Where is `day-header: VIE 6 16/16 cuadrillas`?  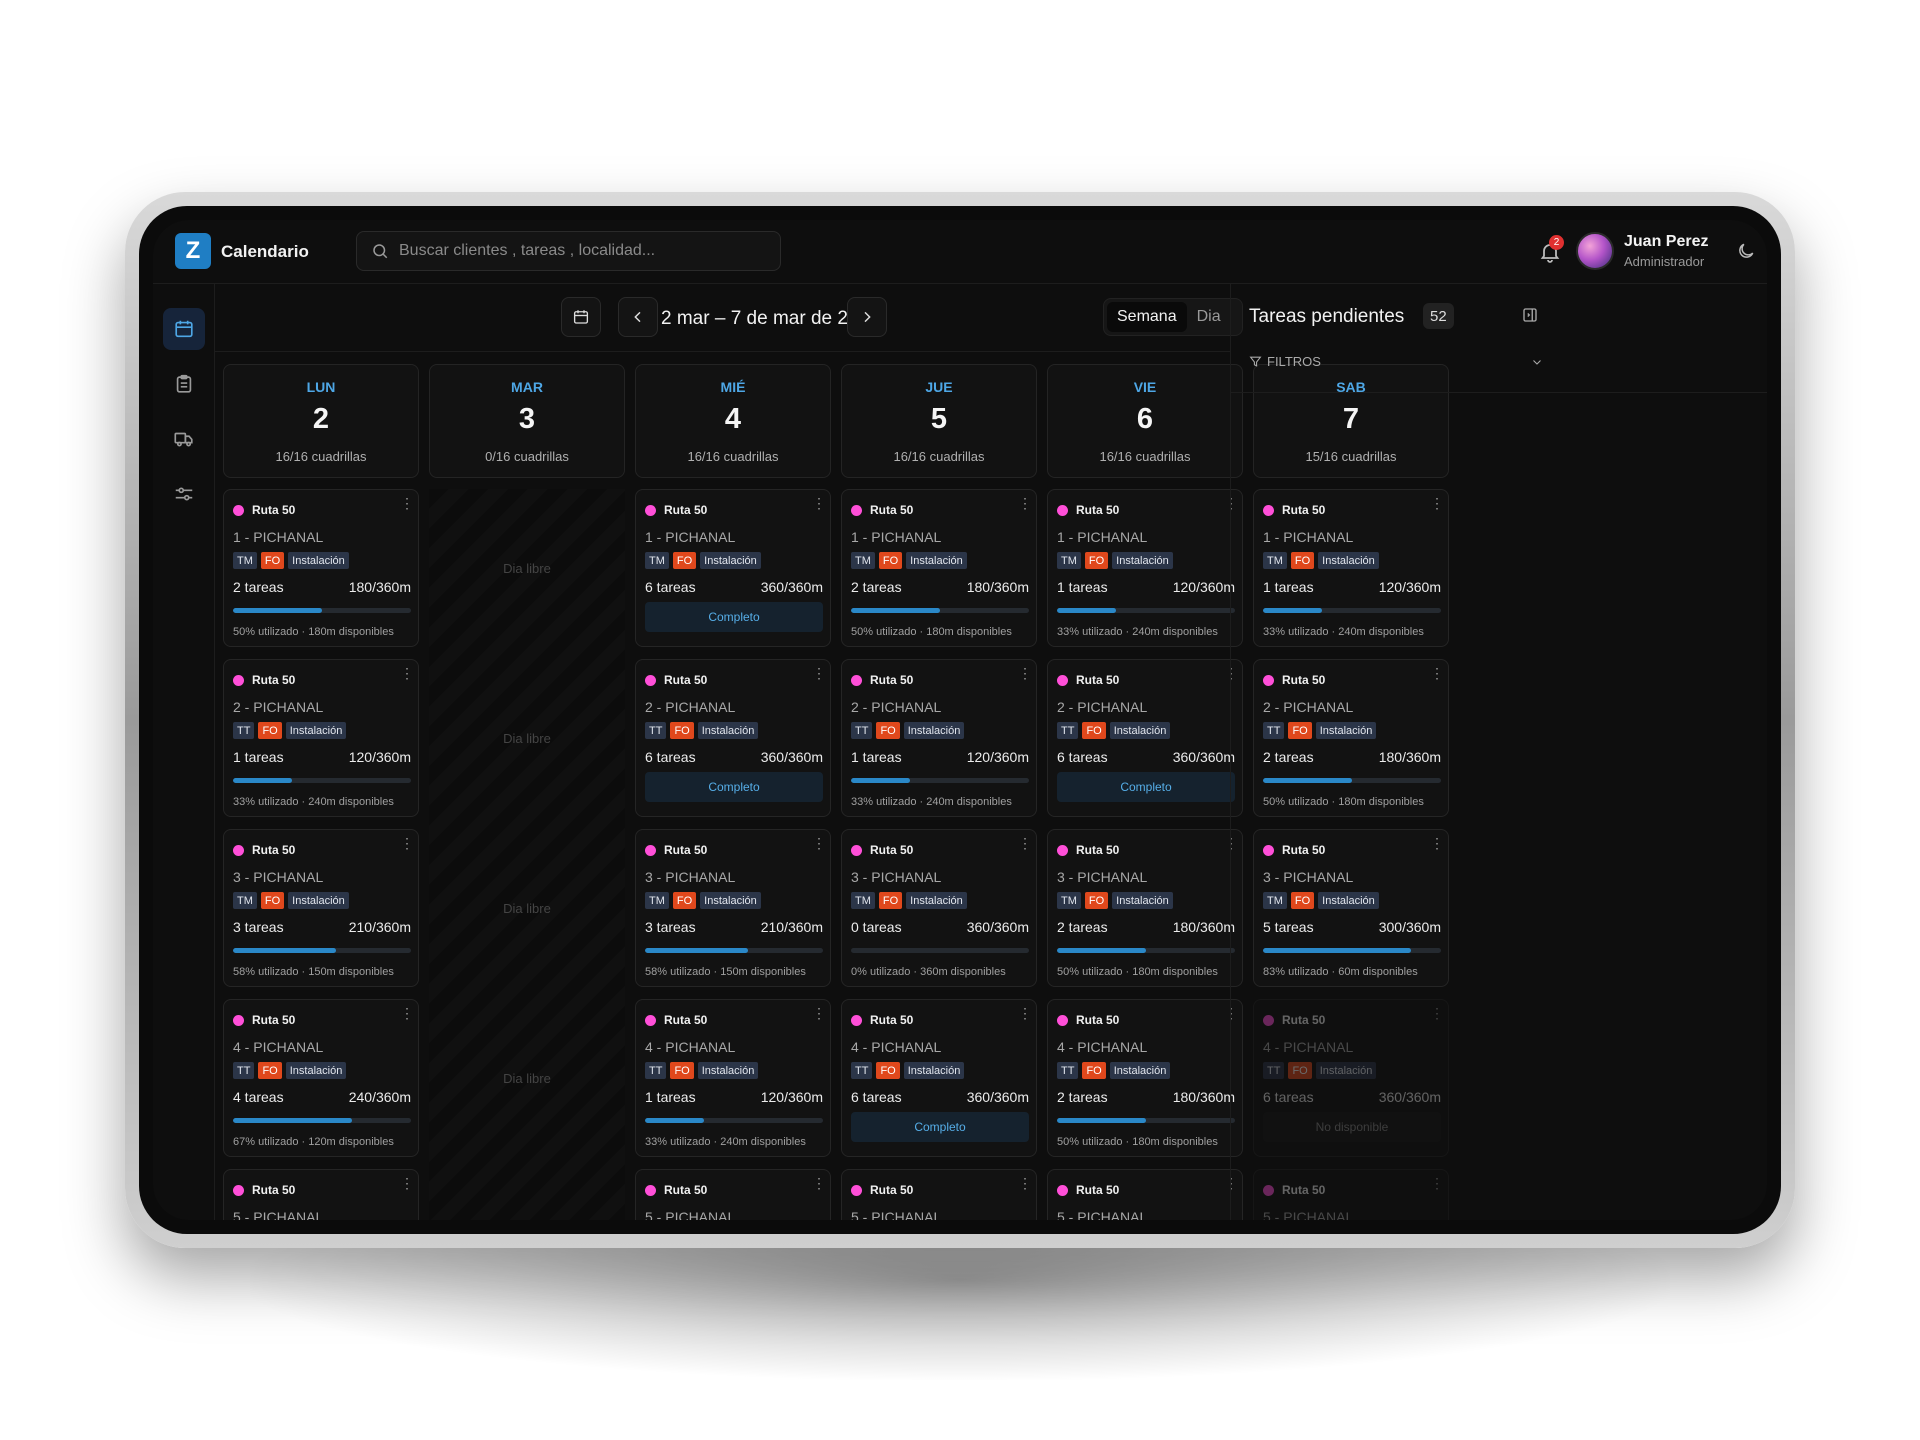
day-header: VIE 6 16/16 cuadrillas is located at coordinates (1145, 421).